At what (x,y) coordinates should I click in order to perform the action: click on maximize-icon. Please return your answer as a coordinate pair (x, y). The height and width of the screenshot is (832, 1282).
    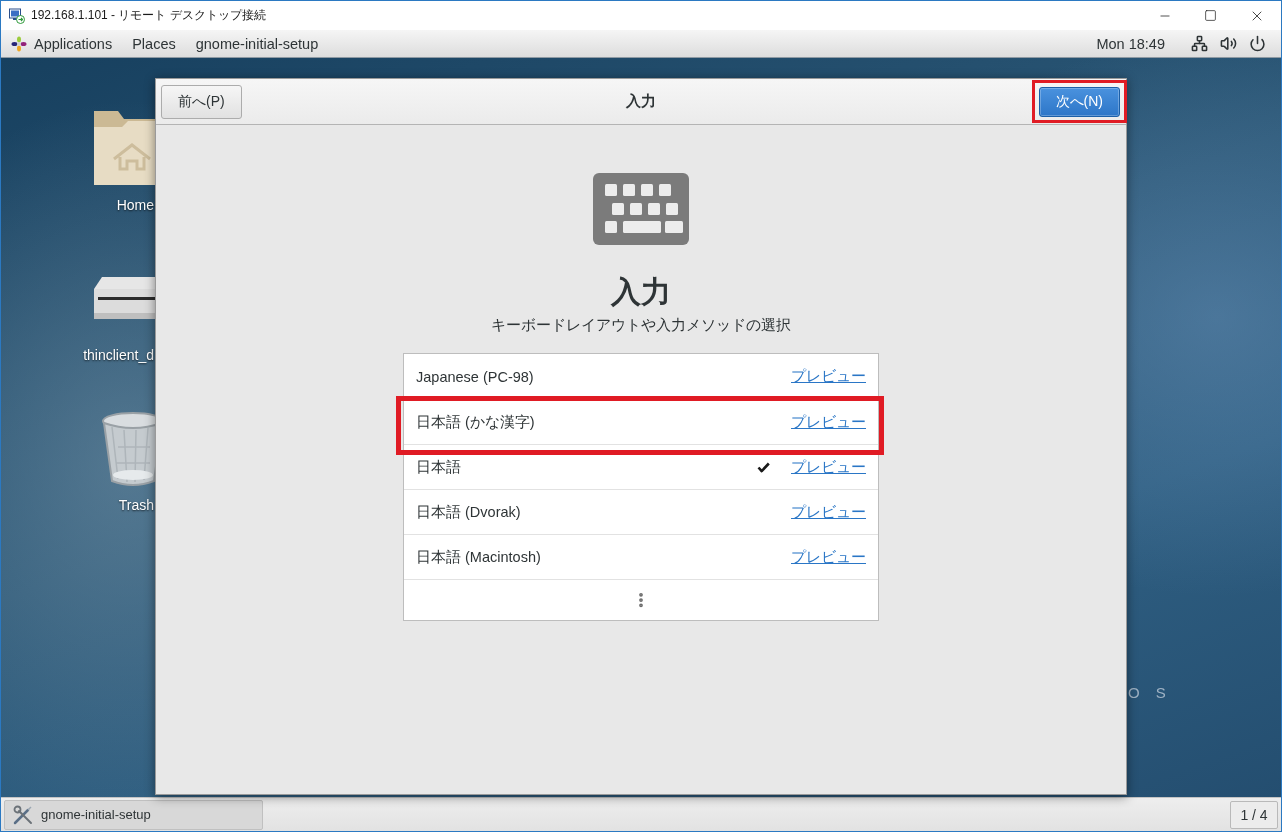
    Looking at the image, I should click on (1210, 15).